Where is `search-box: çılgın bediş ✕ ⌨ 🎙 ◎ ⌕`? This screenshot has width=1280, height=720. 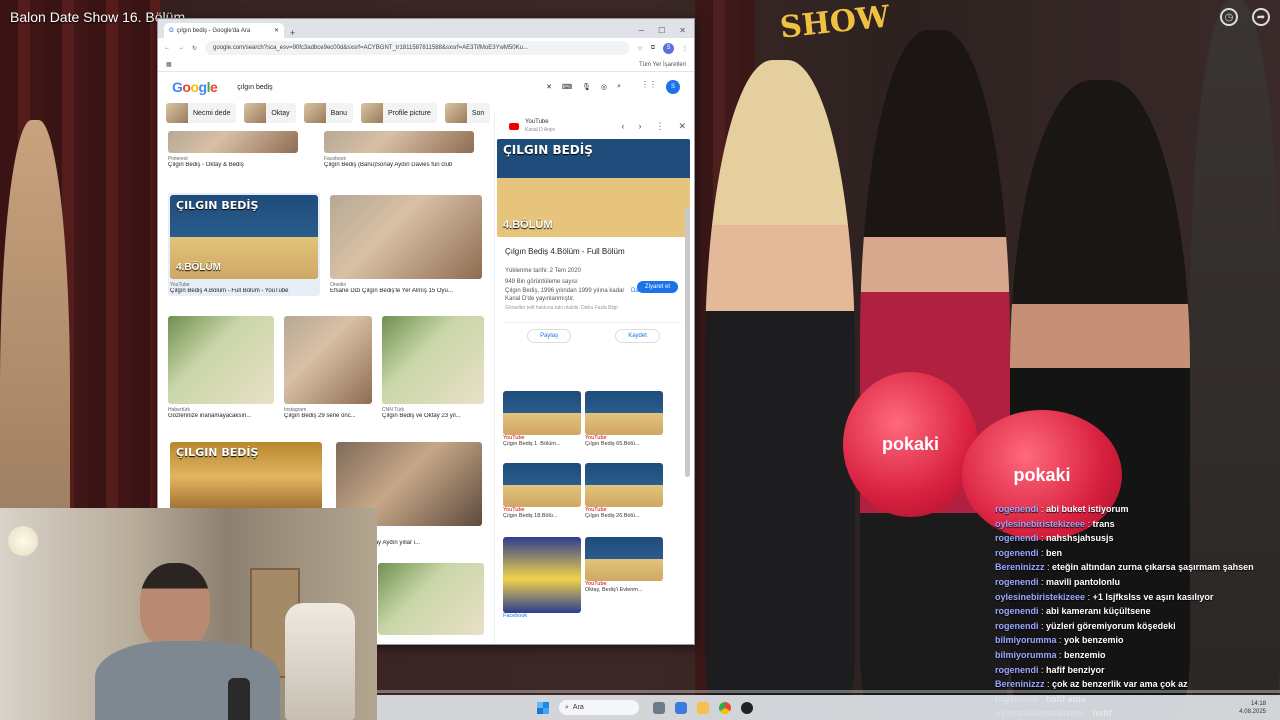 search-box: çılgın bediş ✕ ⌨ 🎙 ◎ ⌕ is located at coordinates (429, 87).